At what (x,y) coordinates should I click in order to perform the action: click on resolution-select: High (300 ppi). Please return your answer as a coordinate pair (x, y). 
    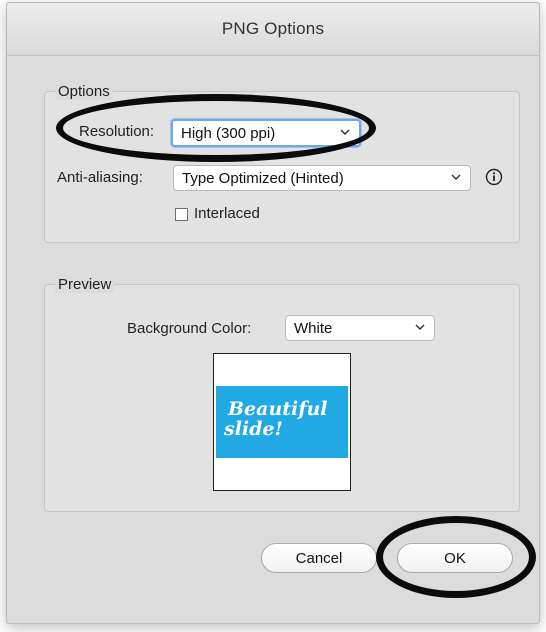
    Looking at the image, I should click on (266, 133).